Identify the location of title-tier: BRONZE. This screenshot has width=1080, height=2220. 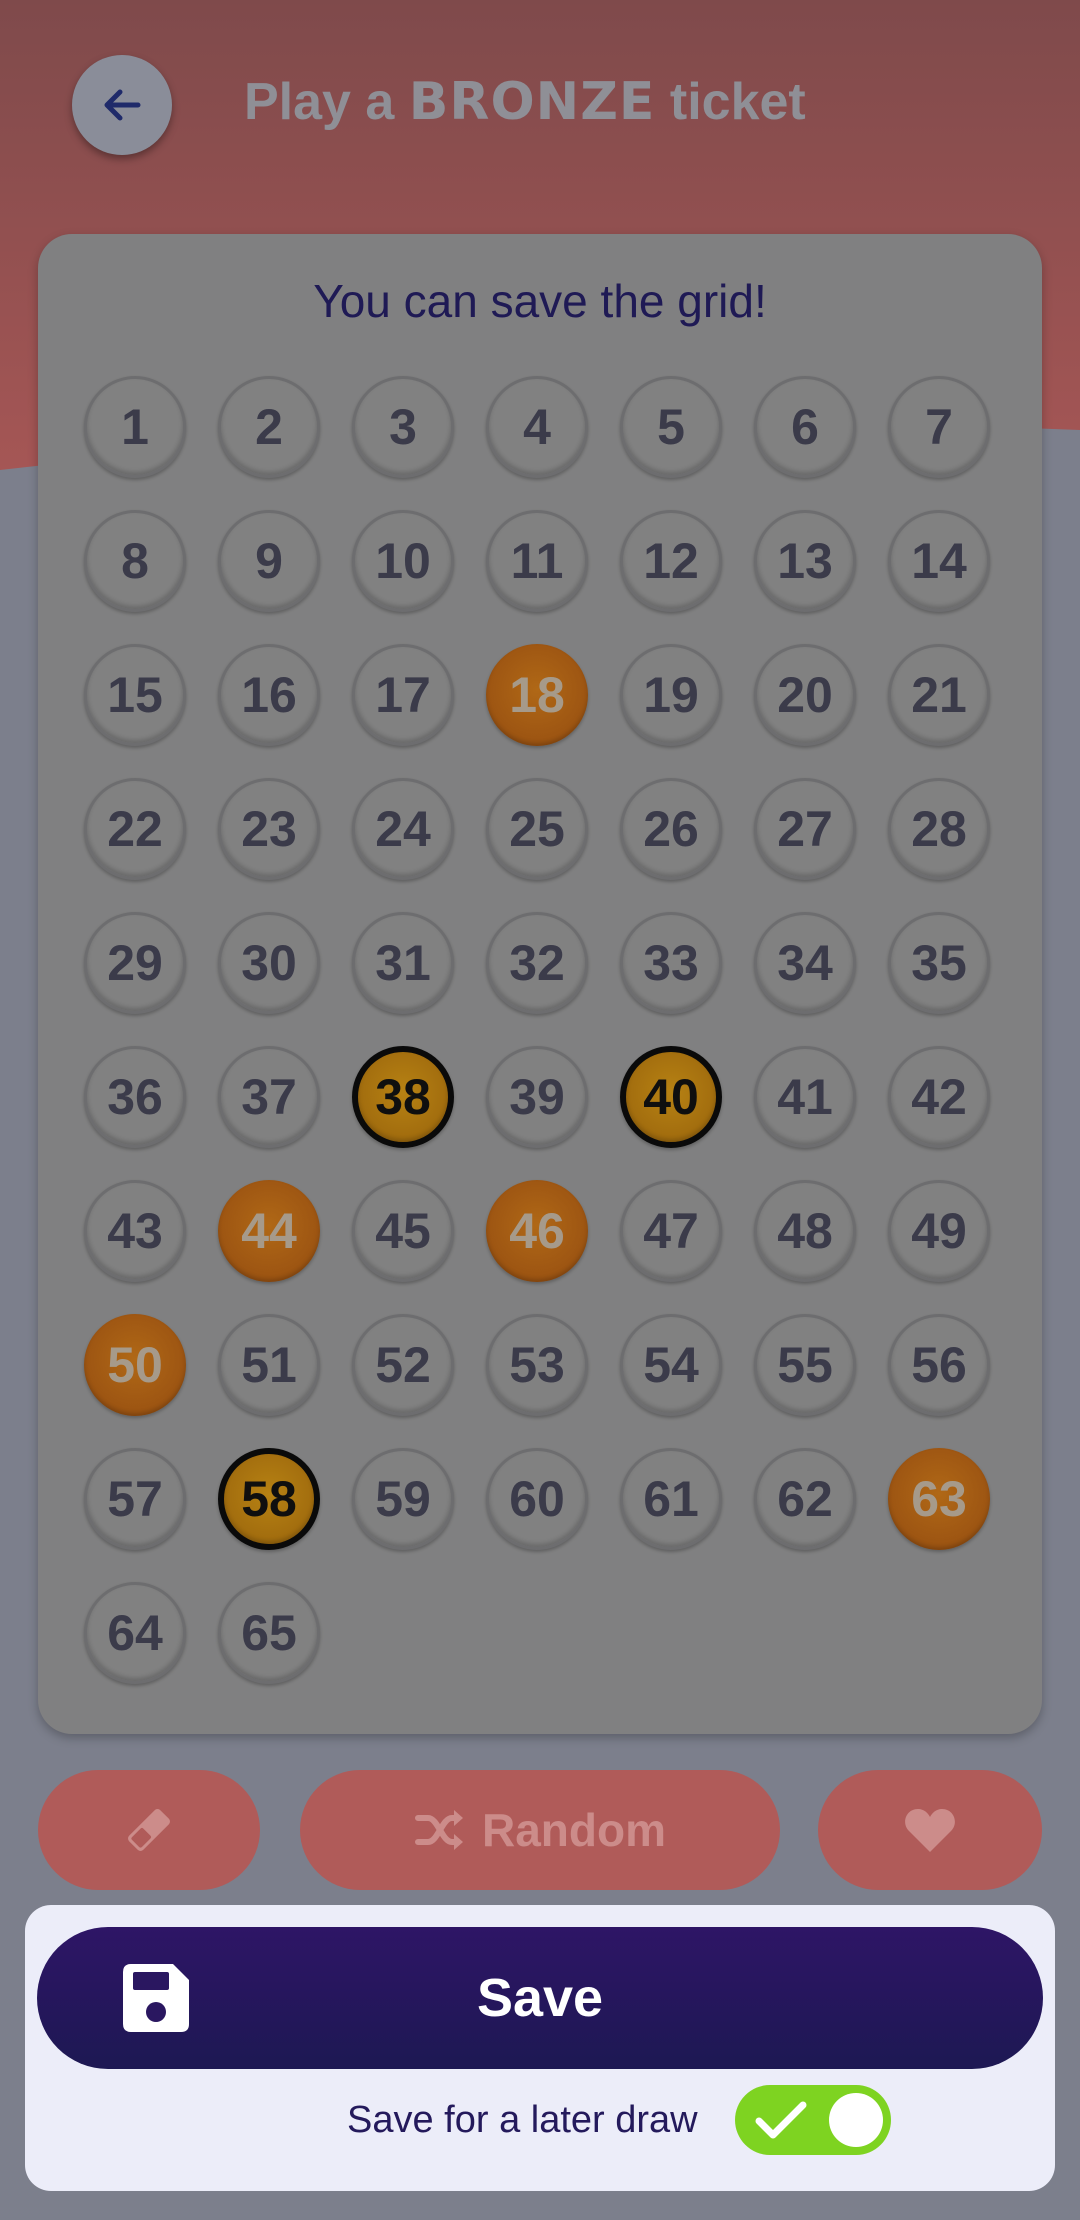
(532, 102).